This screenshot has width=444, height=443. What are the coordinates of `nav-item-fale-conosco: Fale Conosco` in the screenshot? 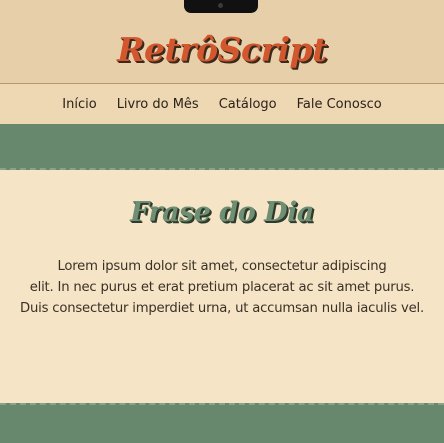 It's located at (339, 104).